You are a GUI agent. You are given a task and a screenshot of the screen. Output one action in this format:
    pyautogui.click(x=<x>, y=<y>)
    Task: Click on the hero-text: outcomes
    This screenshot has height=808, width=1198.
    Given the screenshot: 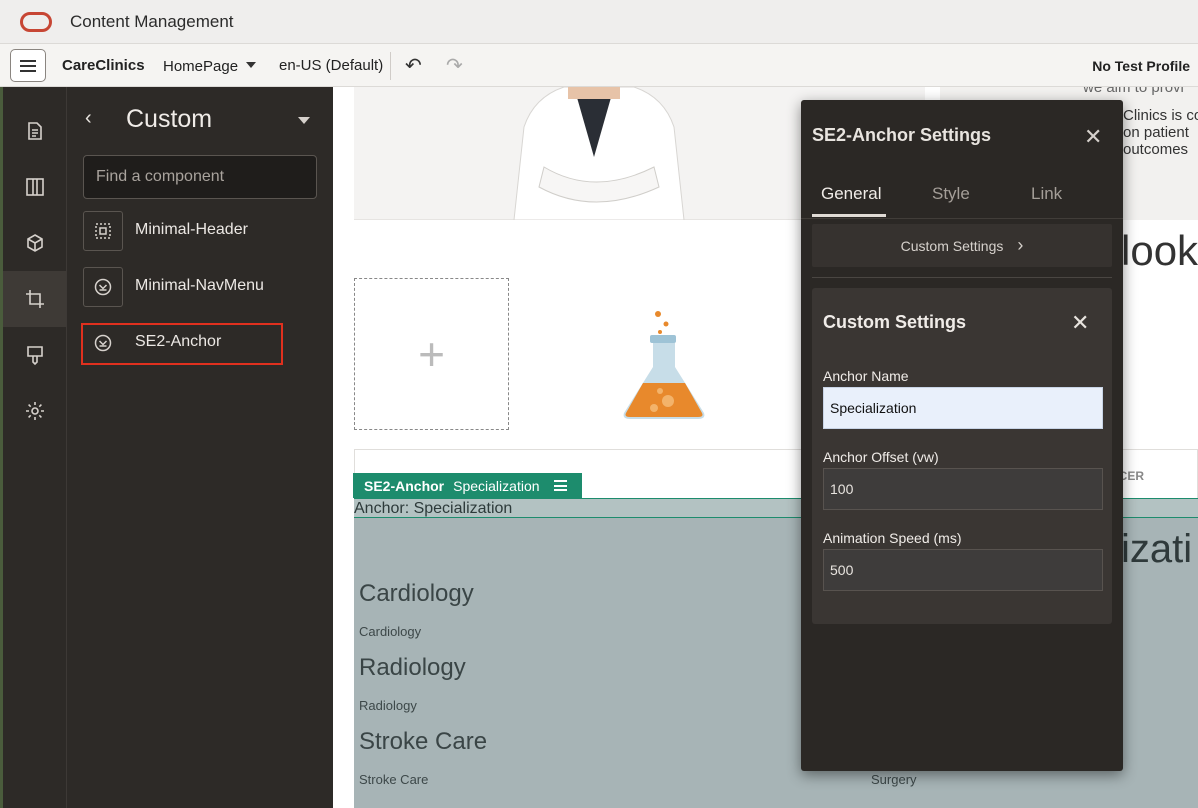 What is the action you would take?
    pyautogui.click(x=1156, y=149)
    